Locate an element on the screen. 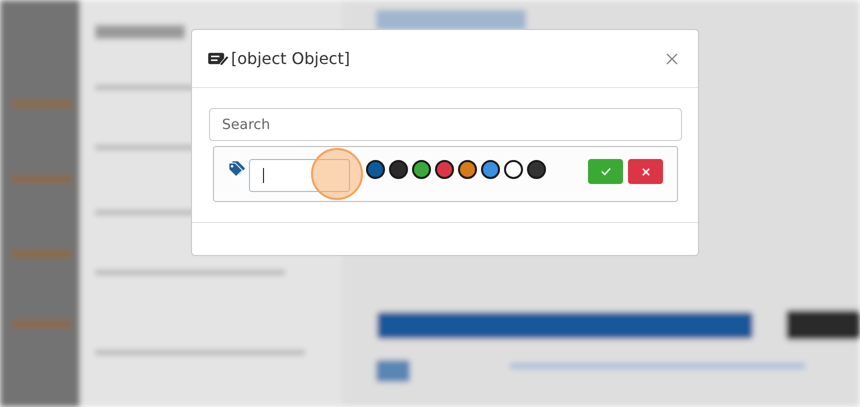 The image size is (860, 407). cancel-button is located at coordinates (645, 171).